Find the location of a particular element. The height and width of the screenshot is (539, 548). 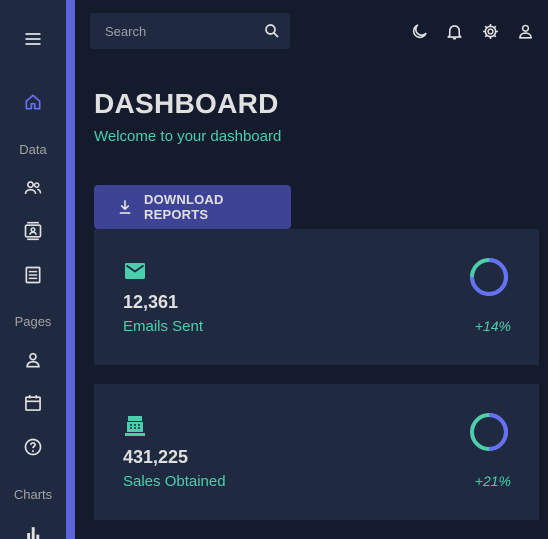

page-title: DASHBOARD is located at coordinates (186, 103).